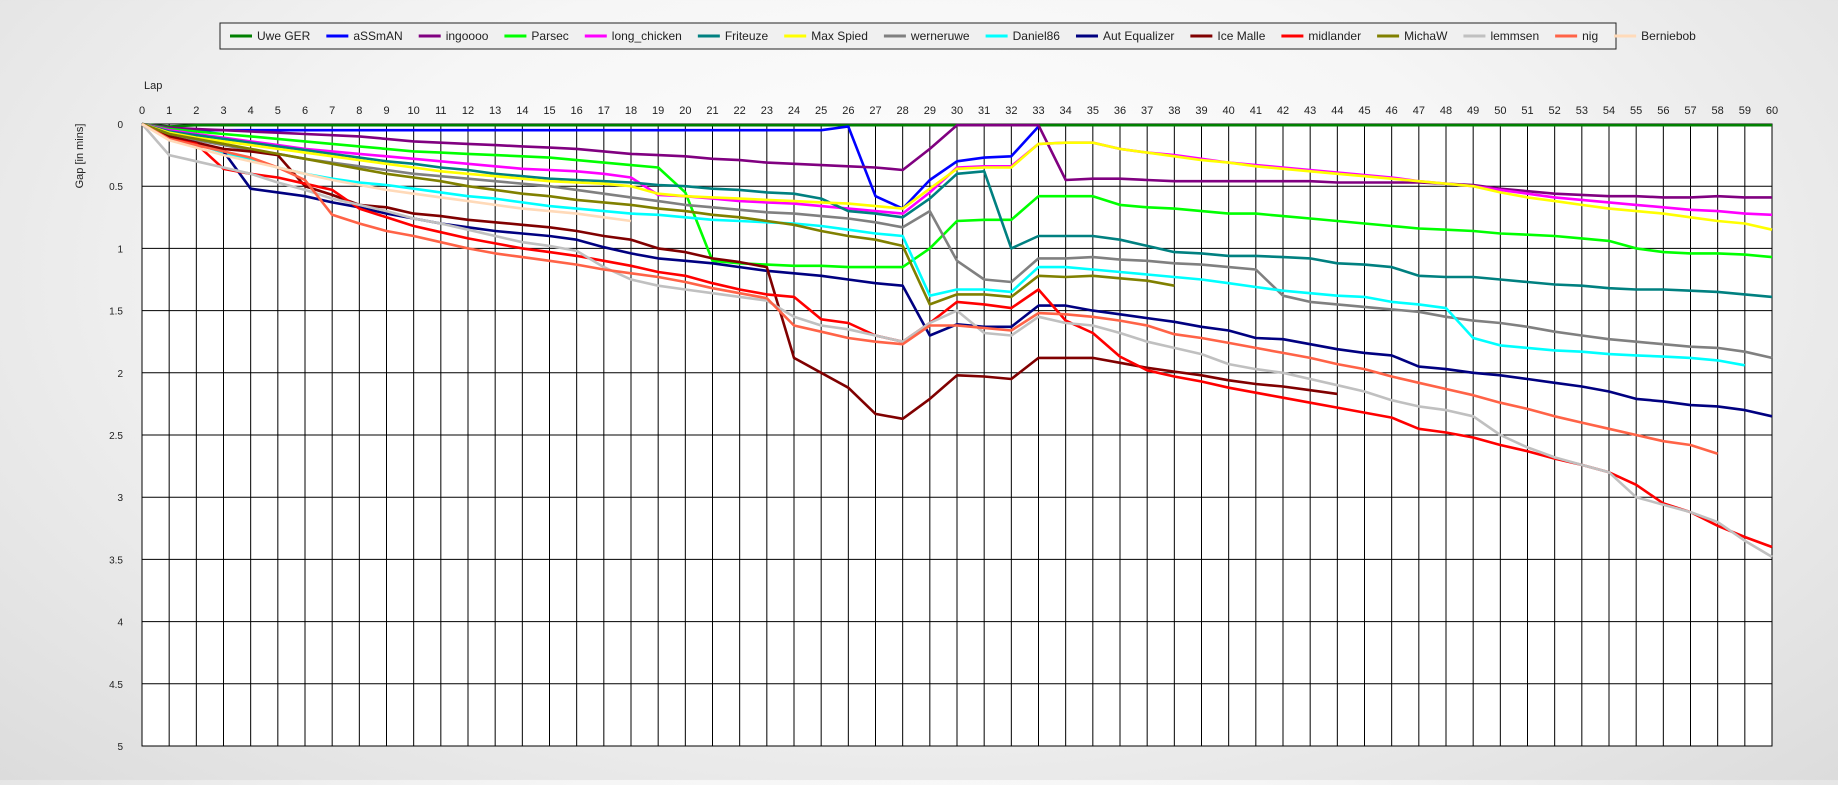 The width and height of the screenshot is (1838, 785). I want to click on x-tick-label: 56, so click(1663, 111).